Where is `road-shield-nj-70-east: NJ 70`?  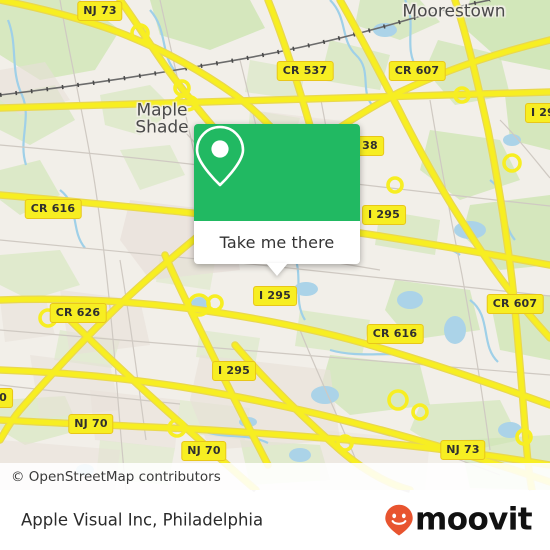
road-shield-nj-70-east: NJ 70 is located at coordinates (204, 451).